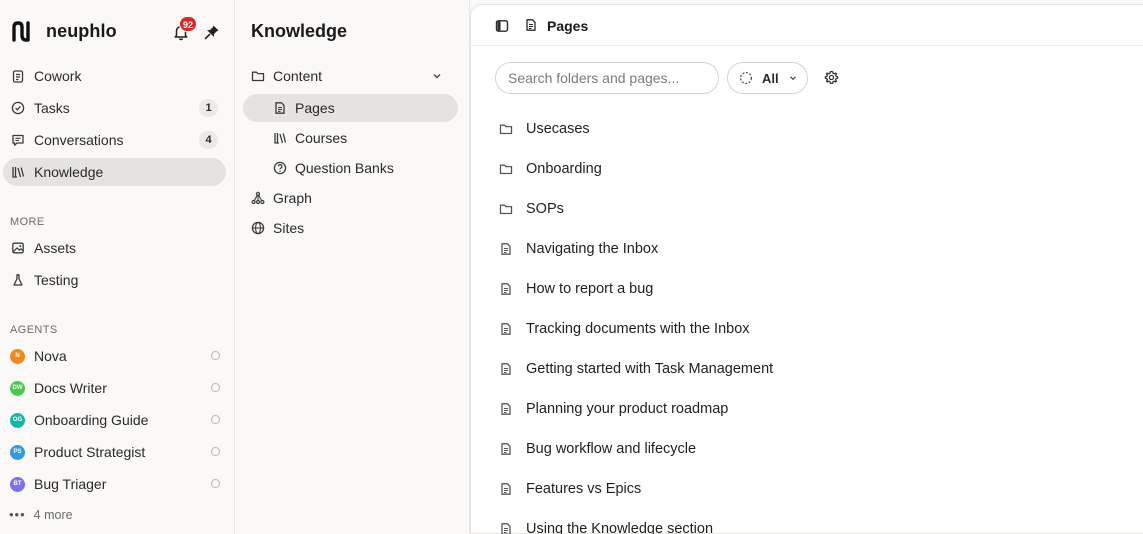  I want to click on avatar: PS, so click(17, 452).